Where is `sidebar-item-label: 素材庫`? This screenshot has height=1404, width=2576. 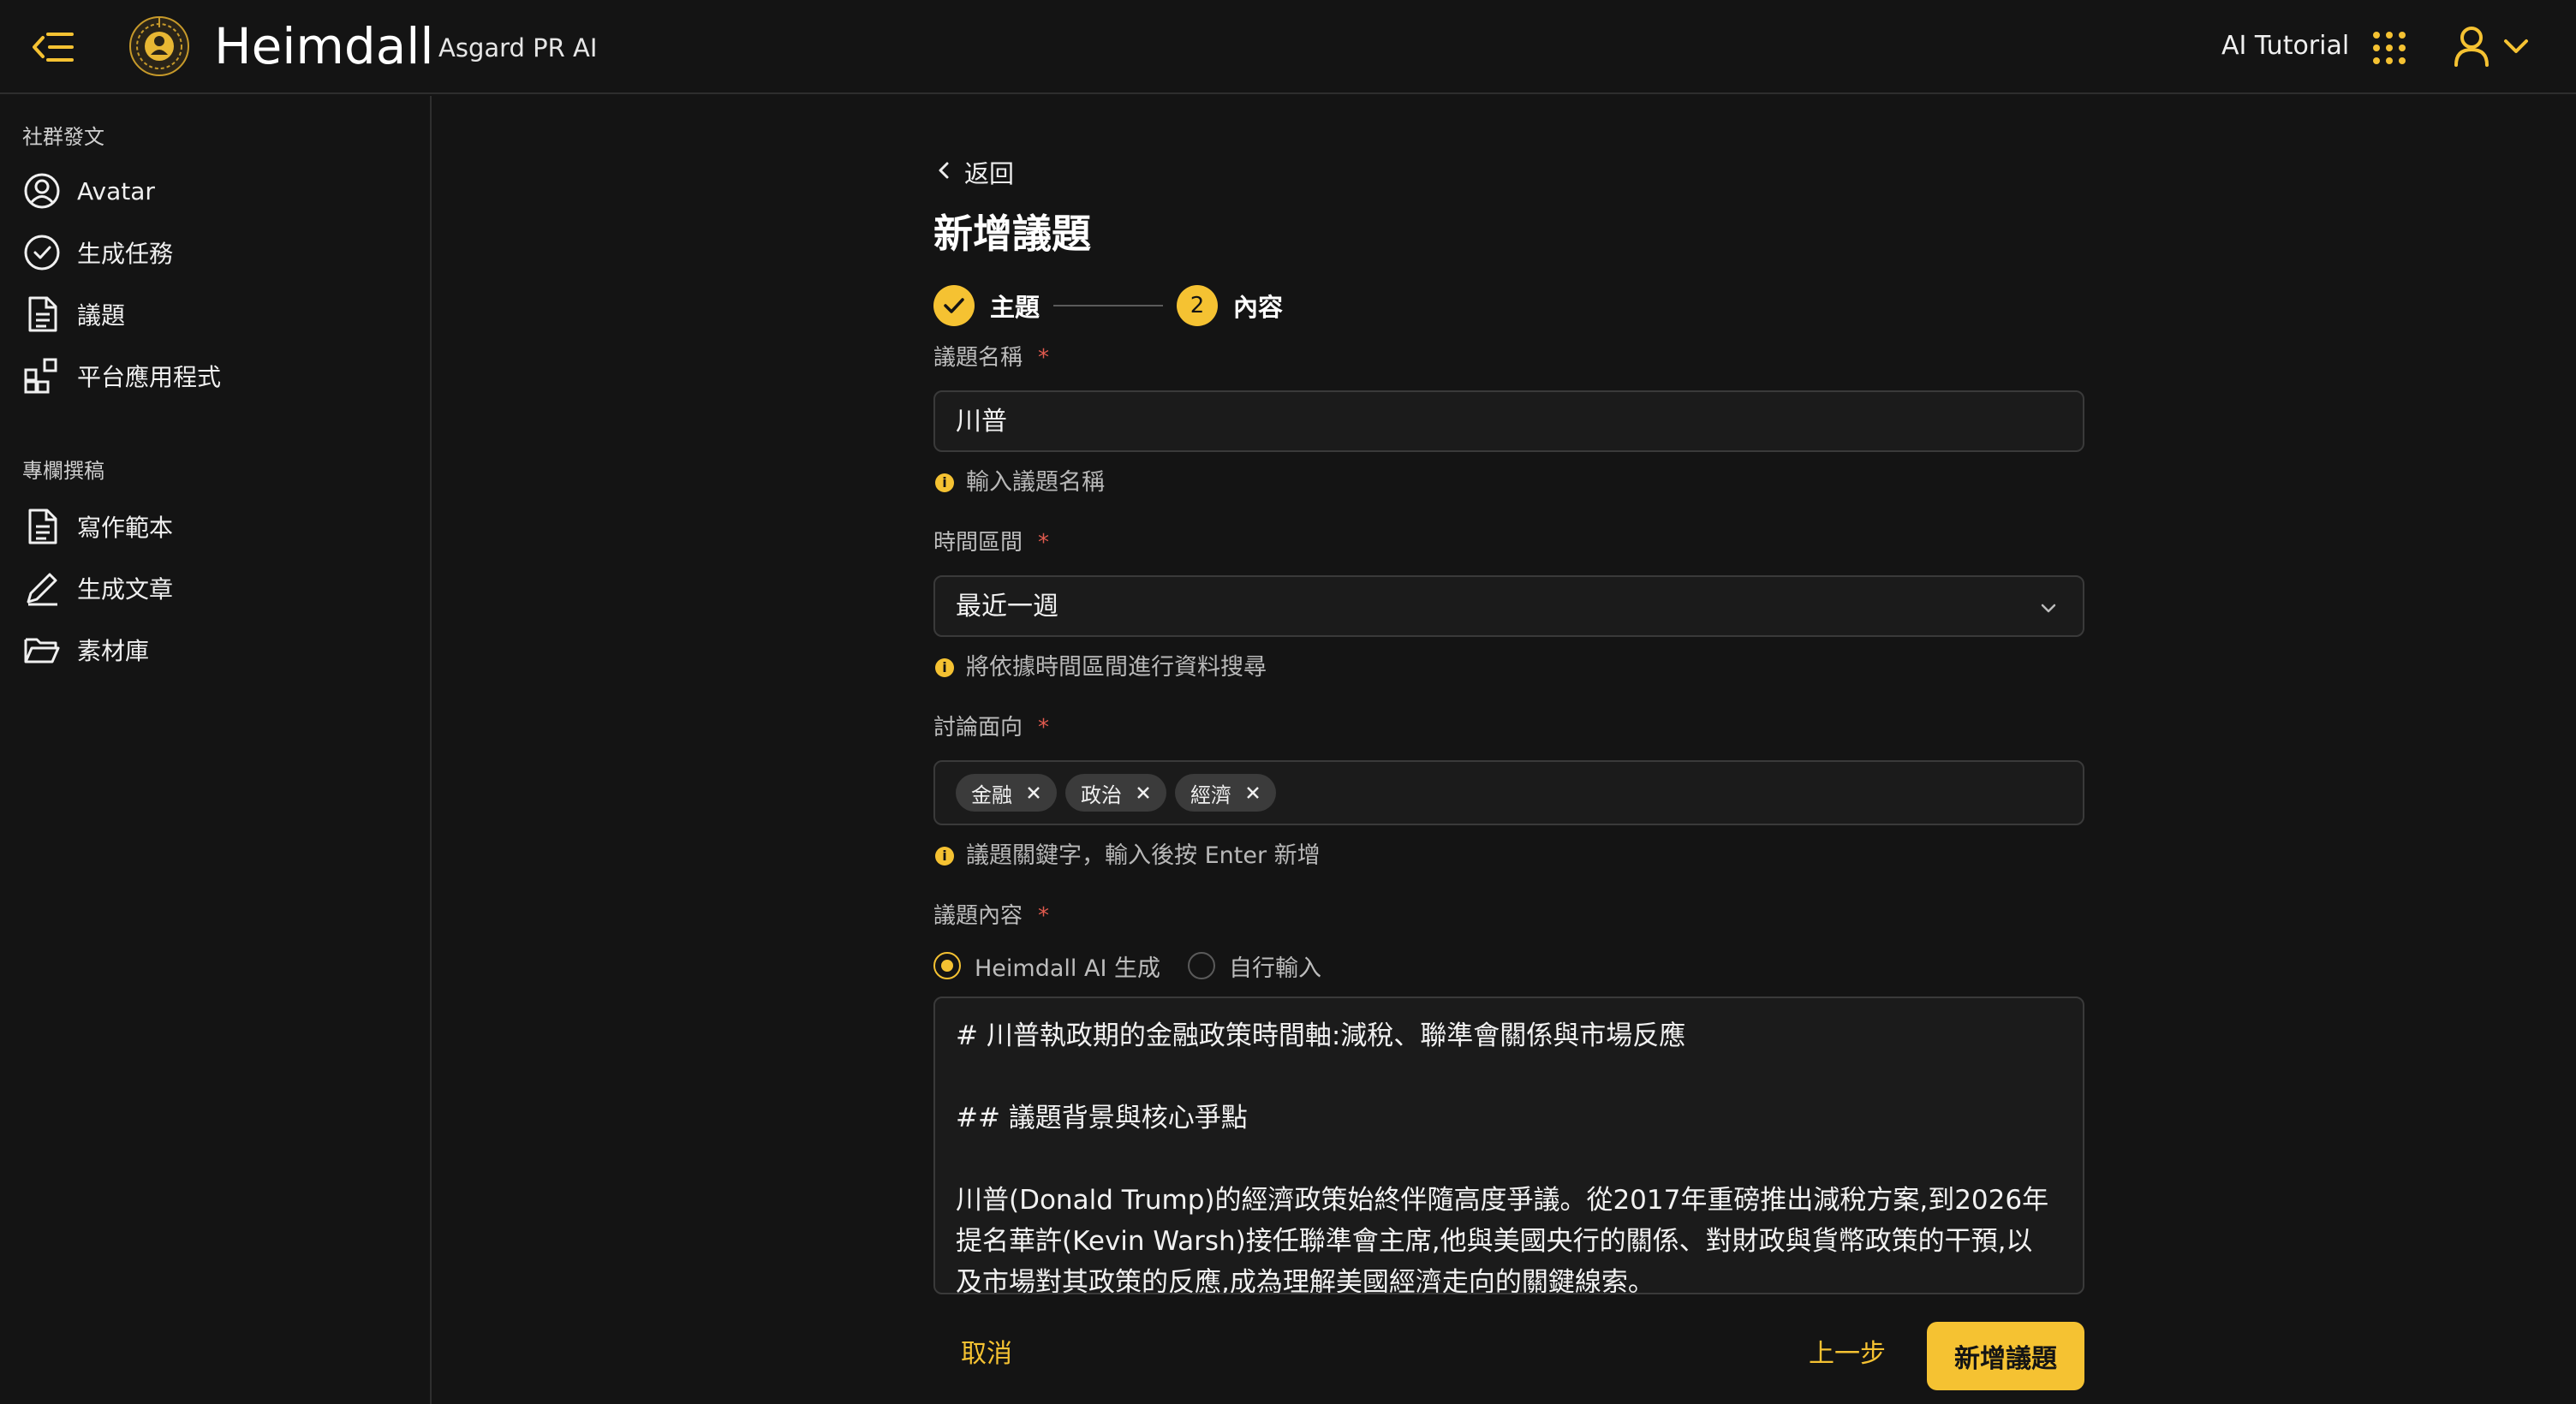 sidebar-item-label: 素材庫 is located at coordinates (114, 651).